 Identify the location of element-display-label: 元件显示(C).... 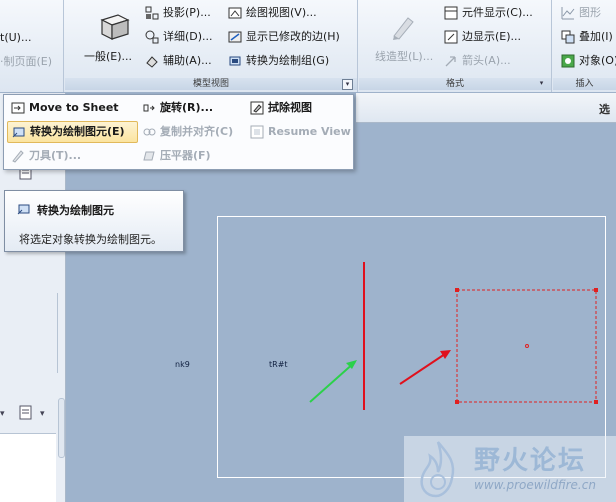
(497, 12).